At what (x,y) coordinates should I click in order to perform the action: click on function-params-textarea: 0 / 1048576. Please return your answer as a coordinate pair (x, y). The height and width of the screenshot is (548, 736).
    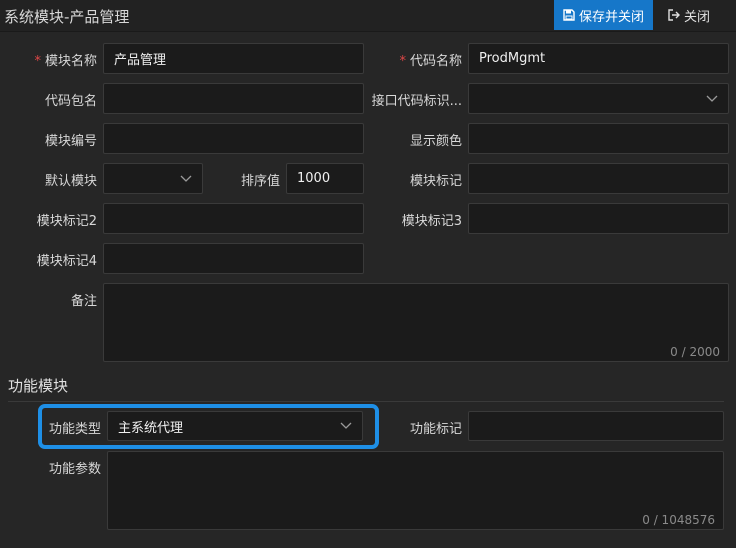
    Looking at the image, I should click on (415, 490).